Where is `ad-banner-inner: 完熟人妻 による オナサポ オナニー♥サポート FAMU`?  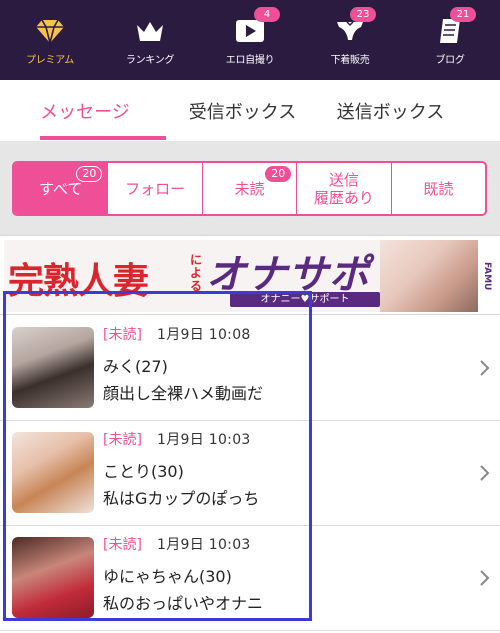
ad-banner-inner: 完熟人妻 による オナサポ オナニー♥サポート FAMU is located at coordinates (250, 276).